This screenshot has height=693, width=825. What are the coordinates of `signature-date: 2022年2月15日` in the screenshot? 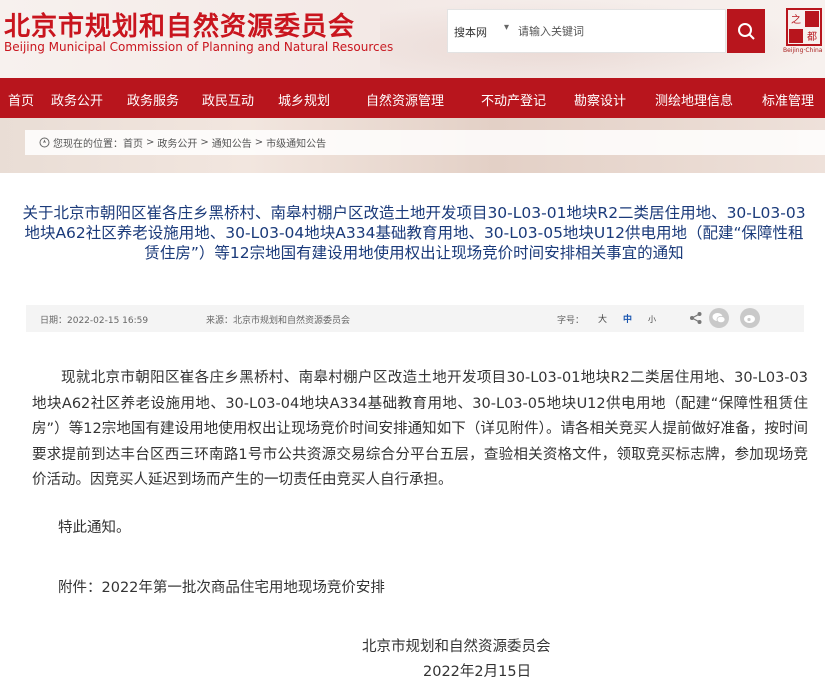 It's located at (477, 672).